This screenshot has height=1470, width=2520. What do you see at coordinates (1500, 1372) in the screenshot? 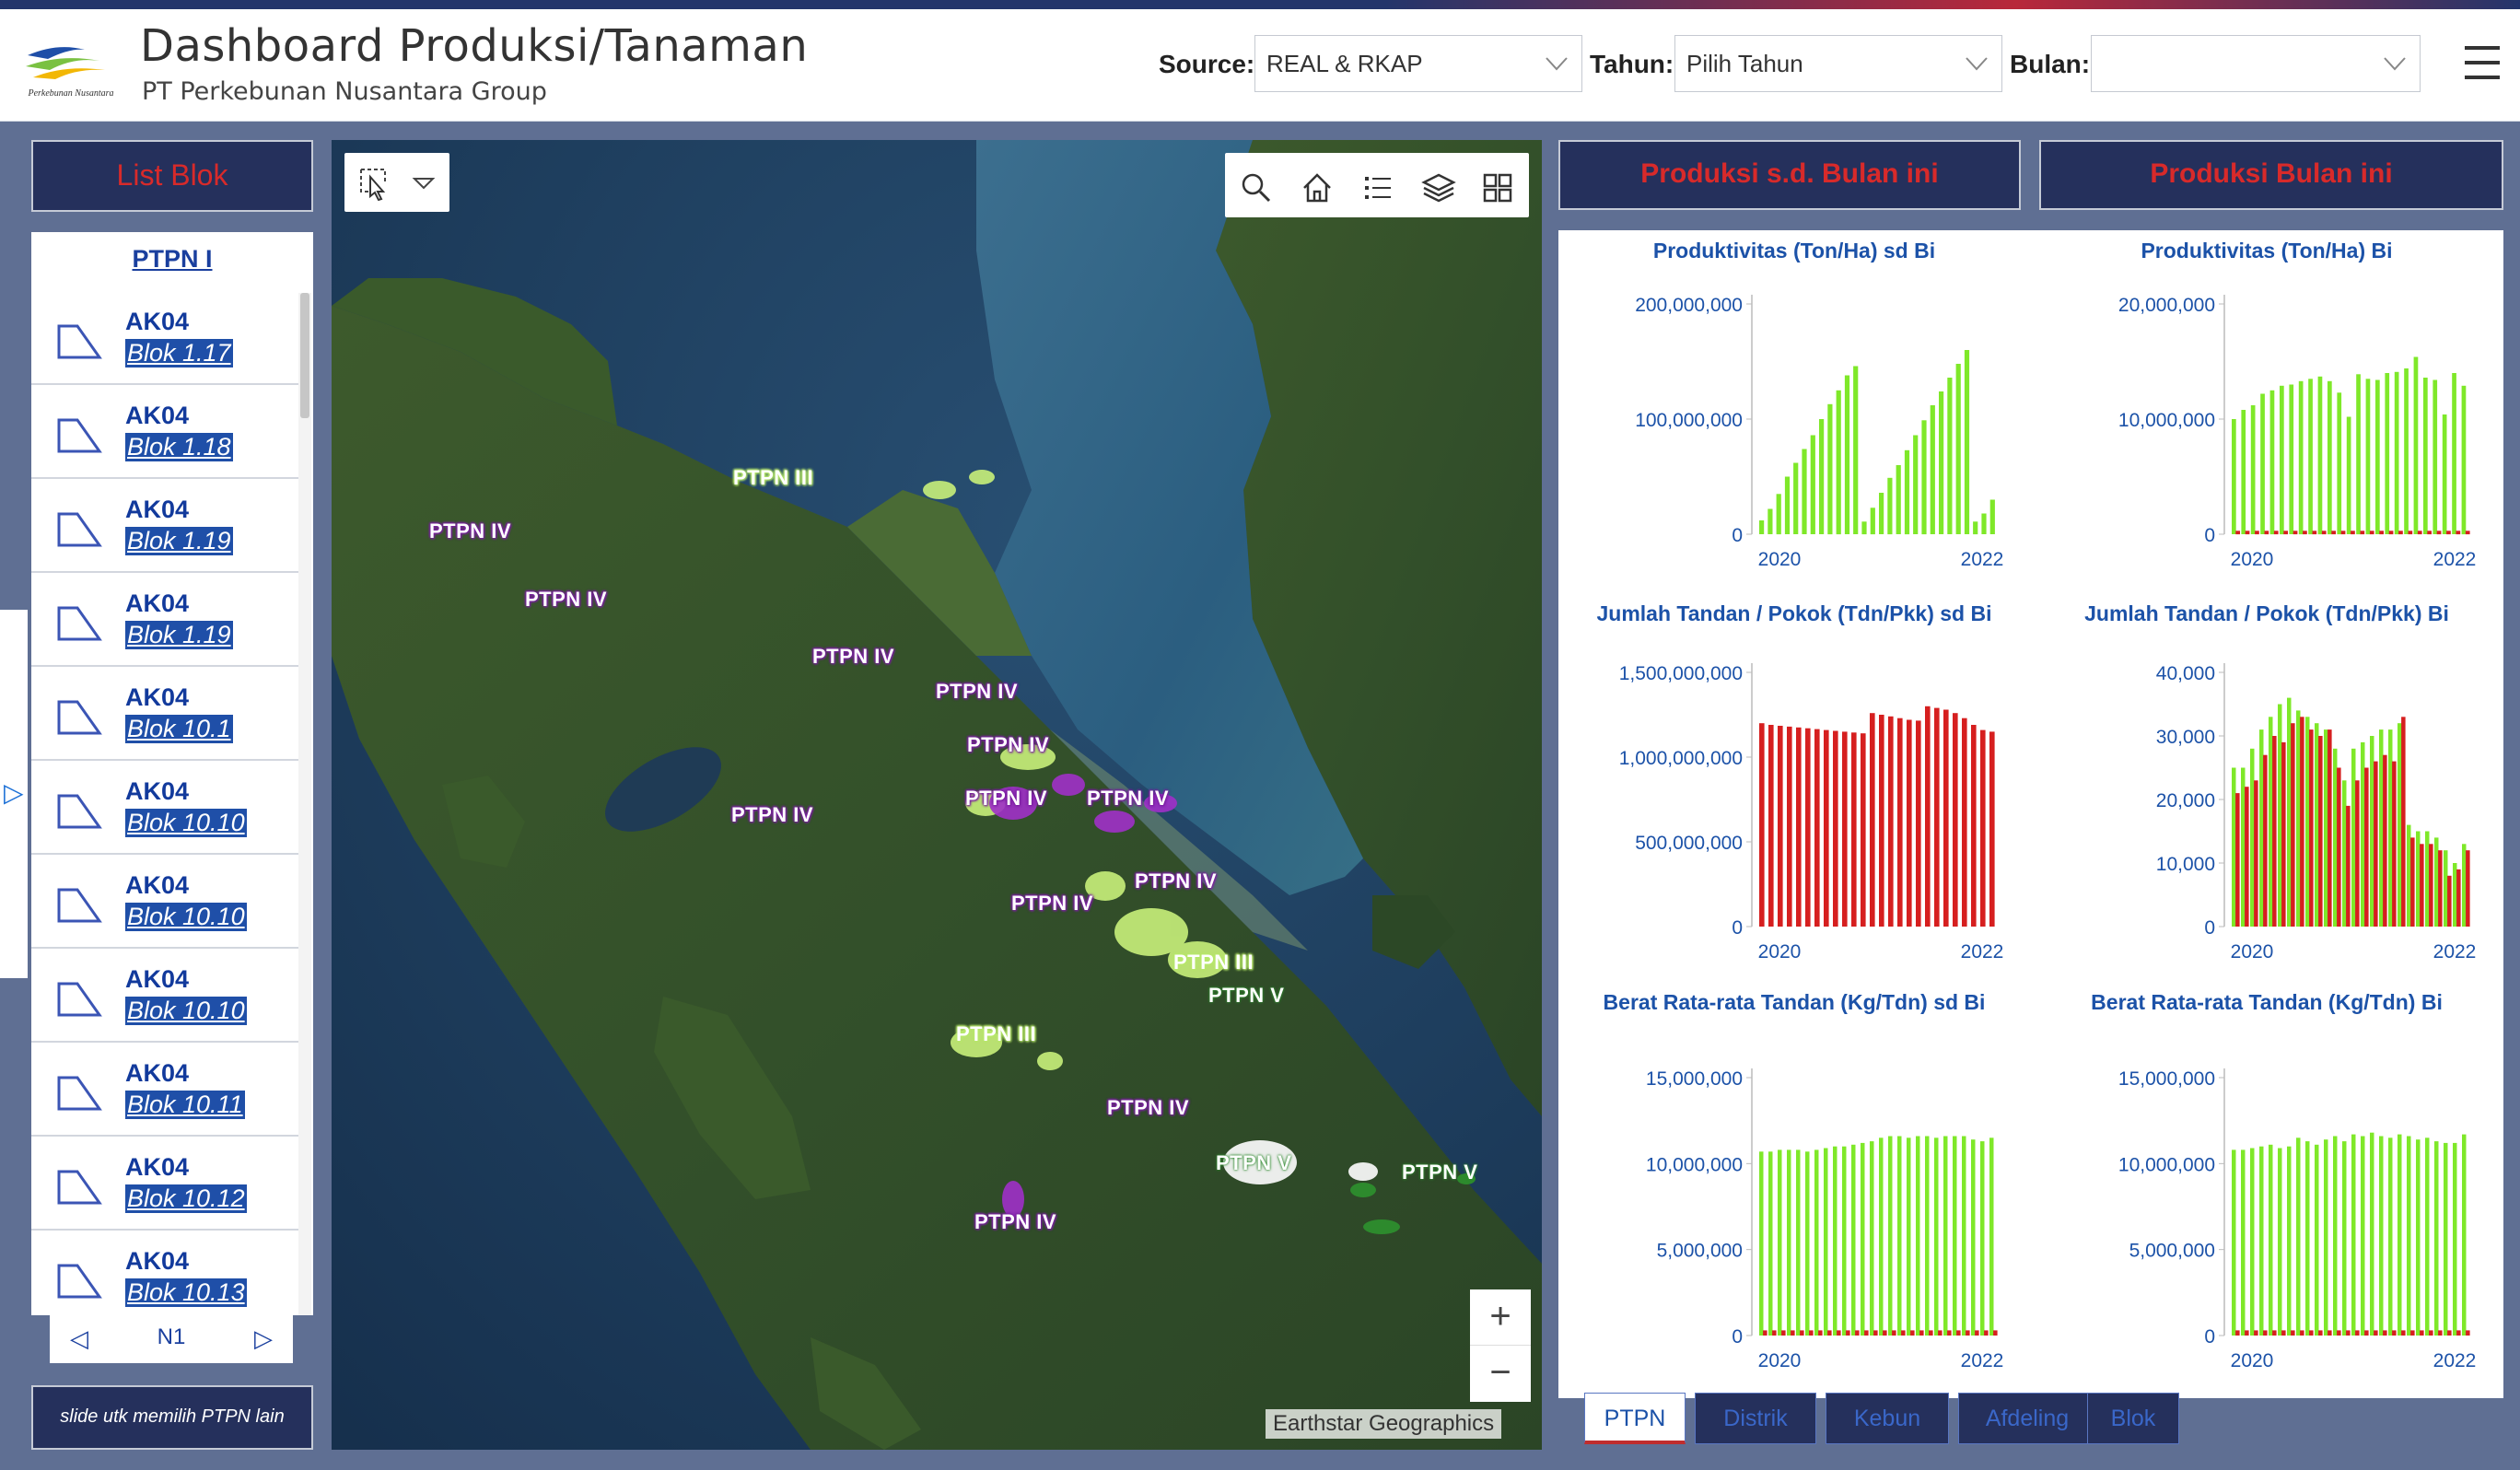
I see `zoom-out-button: −` at bounding box center [1500, 1372].